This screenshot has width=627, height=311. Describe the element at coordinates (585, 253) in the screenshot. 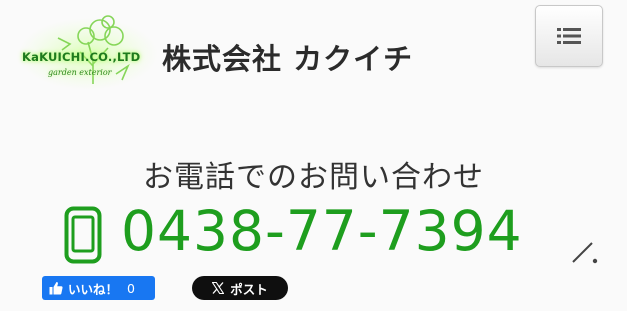

I see `decorative-slash-icon` at that location.